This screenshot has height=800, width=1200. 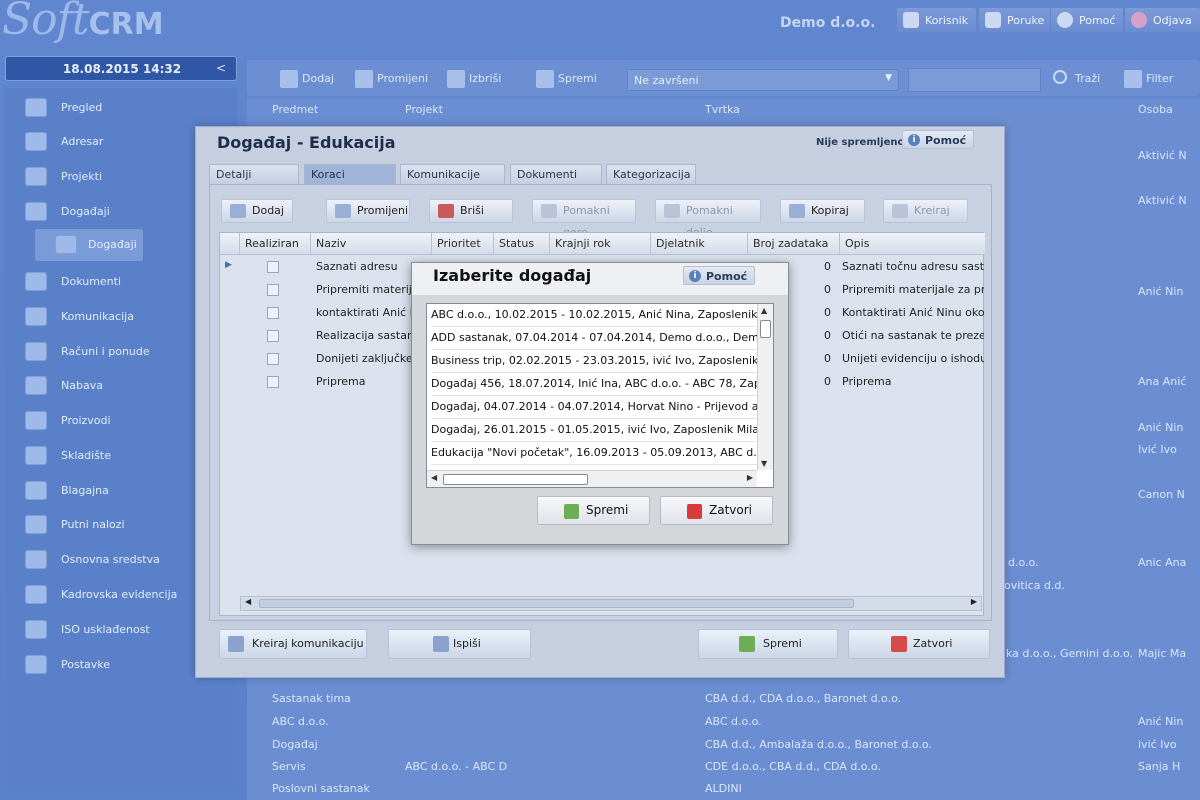 I want to click on row-opis: Unijeti evidenciju o ishodu, so click(x=913, y=358).